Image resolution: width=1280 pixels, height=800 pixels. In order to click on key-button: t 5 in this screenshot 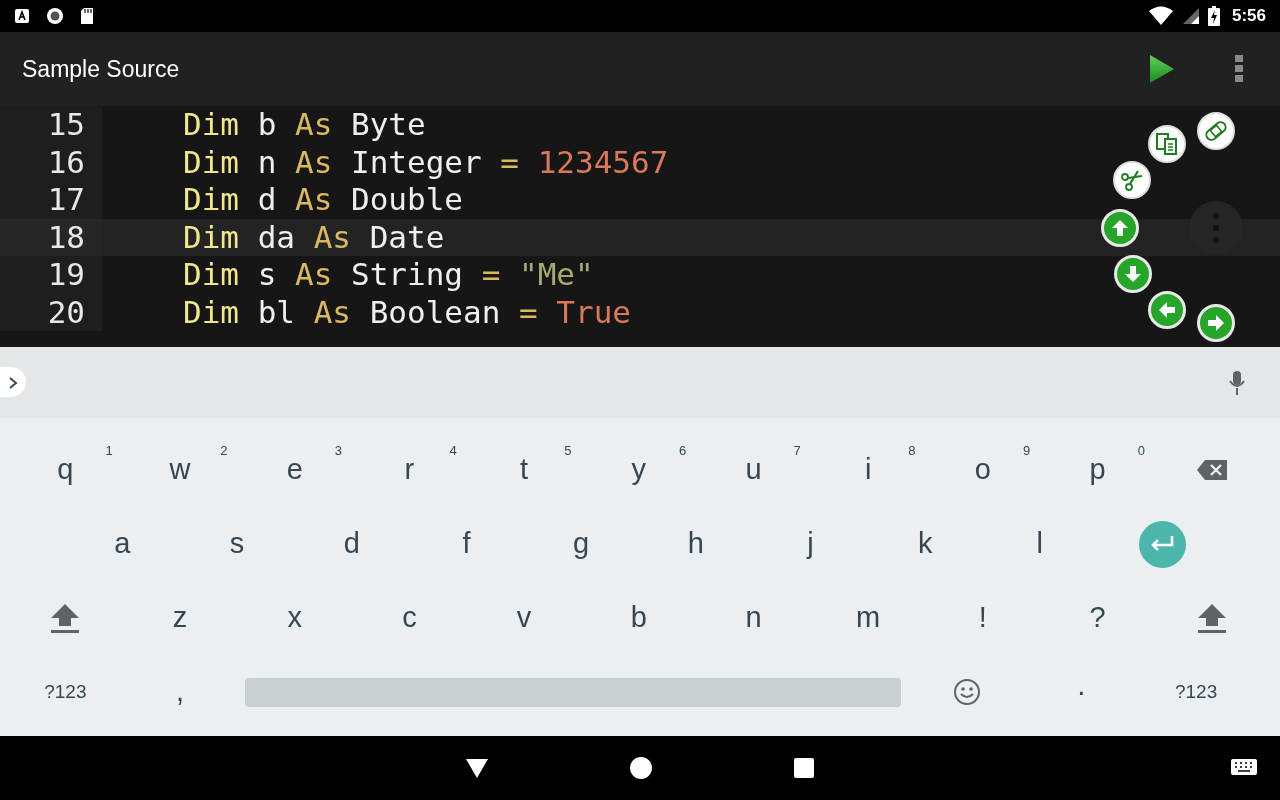, I will do `click(524, 470)`.